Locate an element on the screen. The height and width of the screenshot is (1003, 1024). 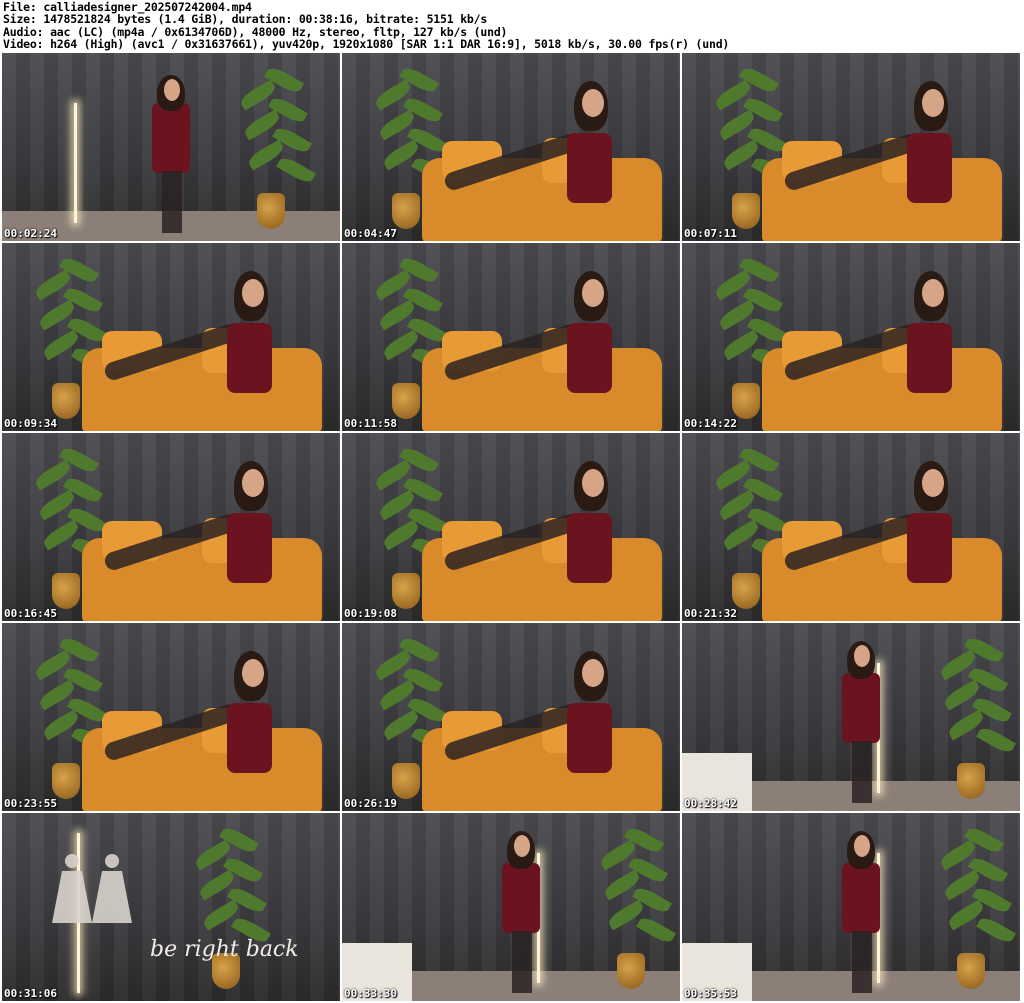
timestamp-label: 00:28:42 is located at coordinates (710, 803).